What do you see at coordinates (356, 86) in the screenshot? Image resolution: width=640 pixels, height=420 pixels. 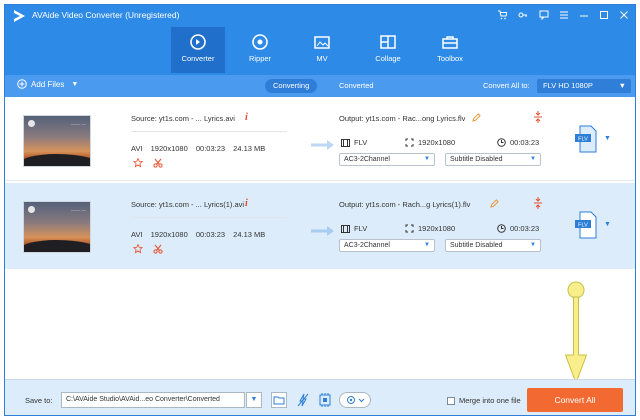 I see `subtab-converted: Converted` at bounding box center [356, 86].